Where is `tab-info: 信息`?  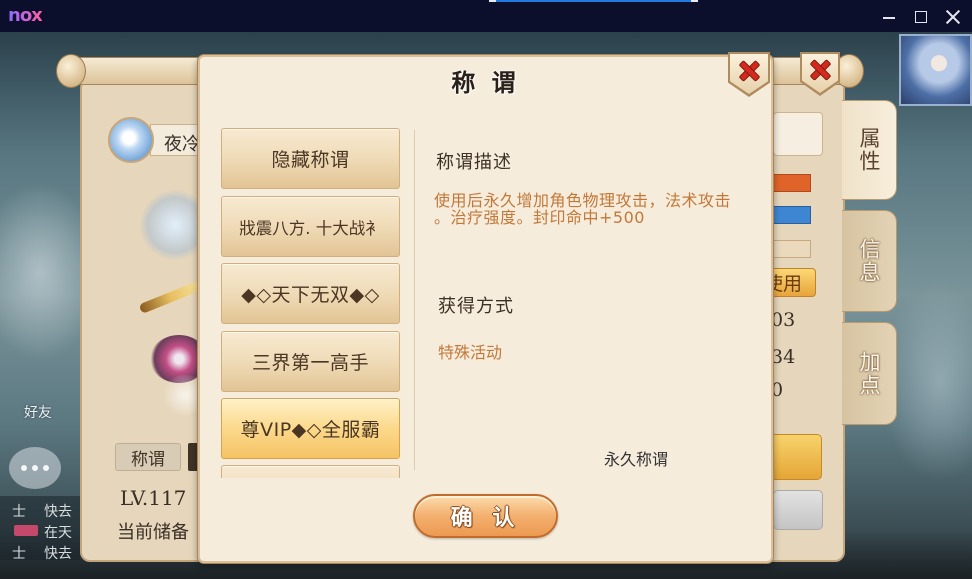
tab-info: 信息 is located at coordinates (869, 261).